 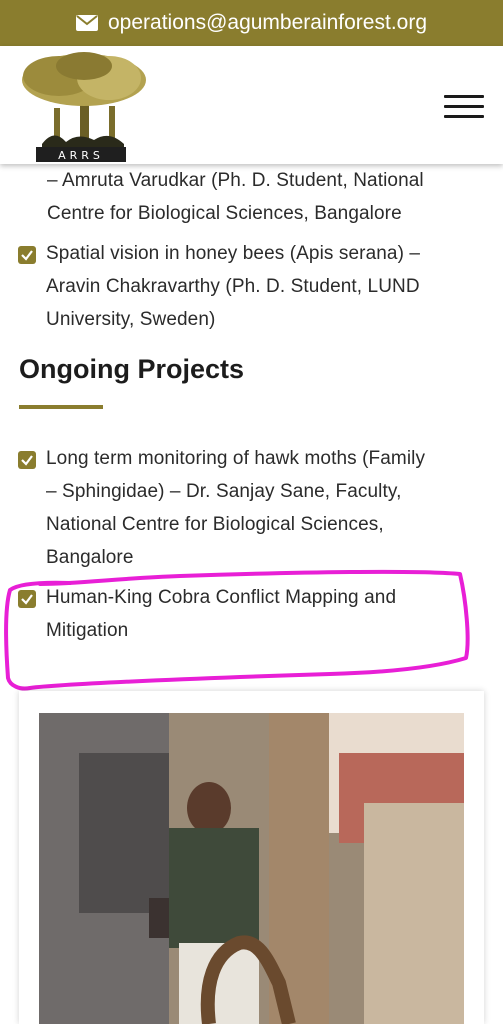 What do you see at coordinates (132, 369) in the screenshot?
I see `section-heading: Ongoing Projects` at bounding box center [132, 369].